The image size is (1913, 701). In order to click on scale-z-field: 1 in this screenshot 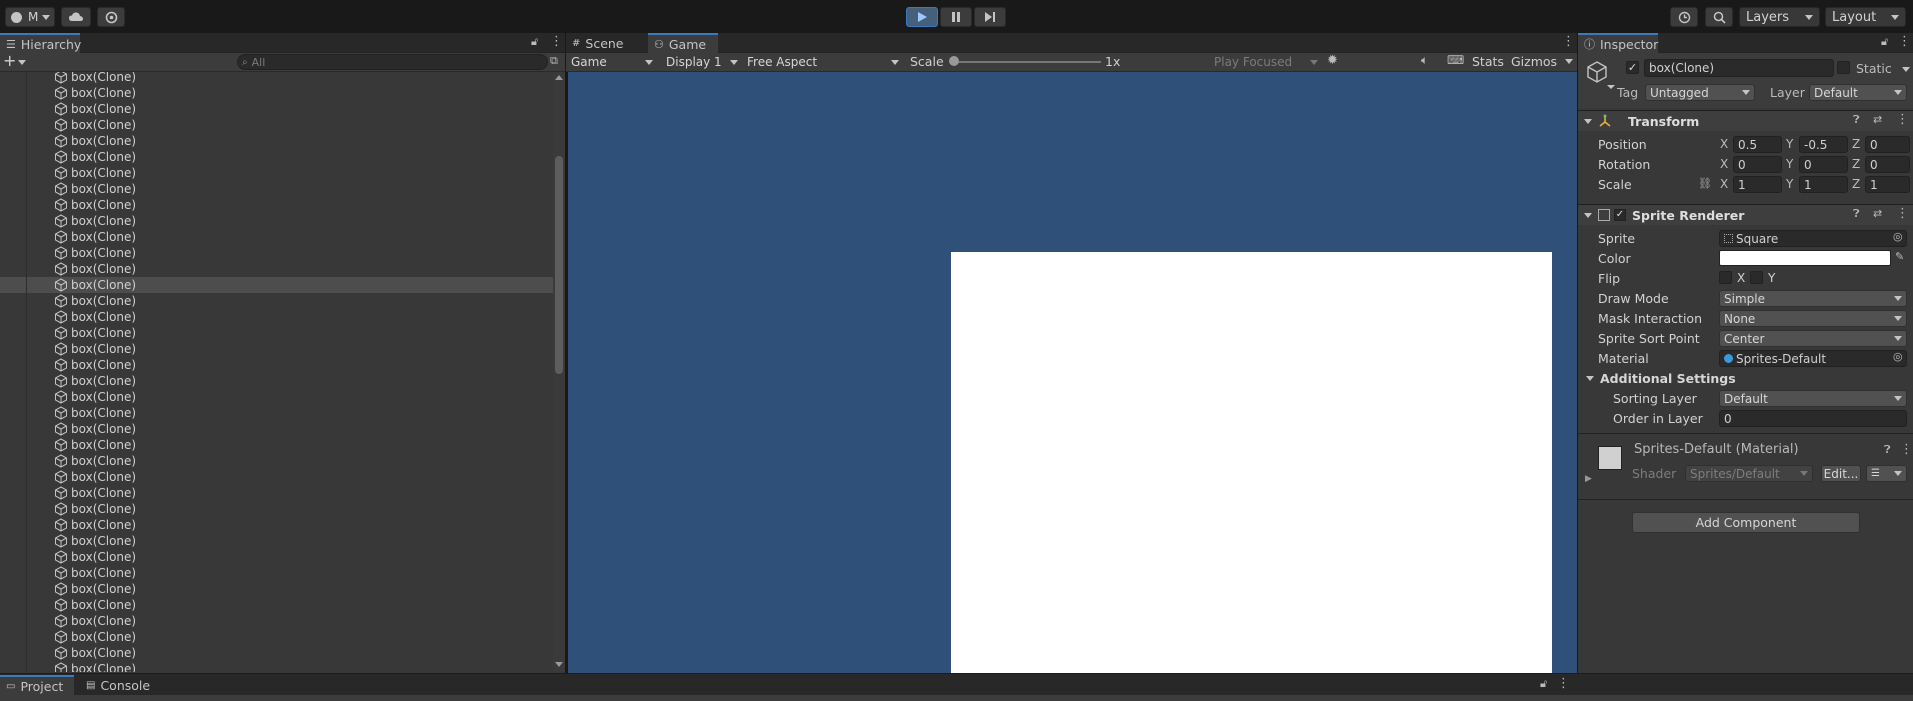, I will do `click(1887, 184)`.